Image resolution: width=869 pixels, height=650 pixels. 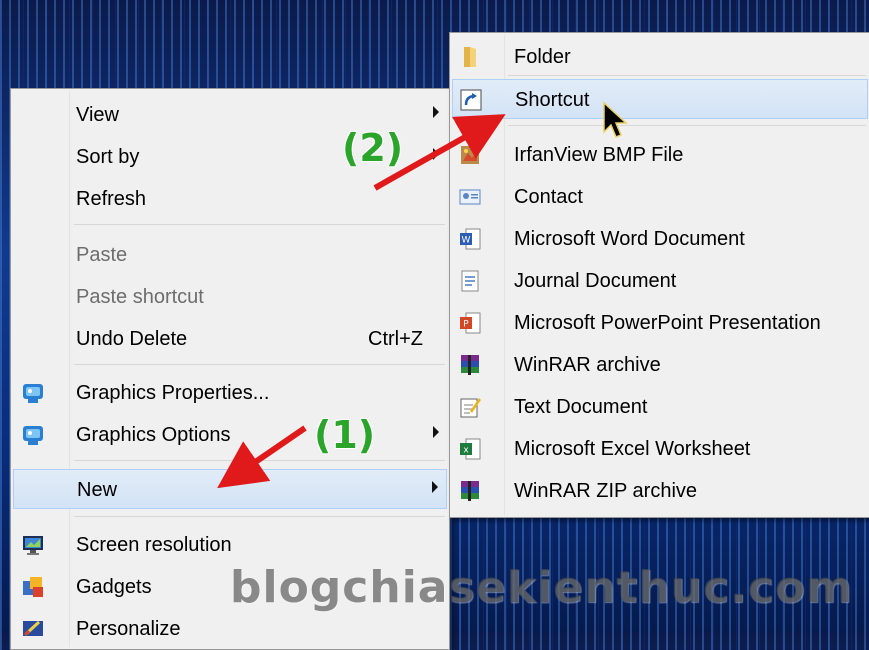 What do you see at coordinates (541, 587) in the screenshot?
I see `watermark: blogchiasekienthuc.com` at bounding box center [541, 587].